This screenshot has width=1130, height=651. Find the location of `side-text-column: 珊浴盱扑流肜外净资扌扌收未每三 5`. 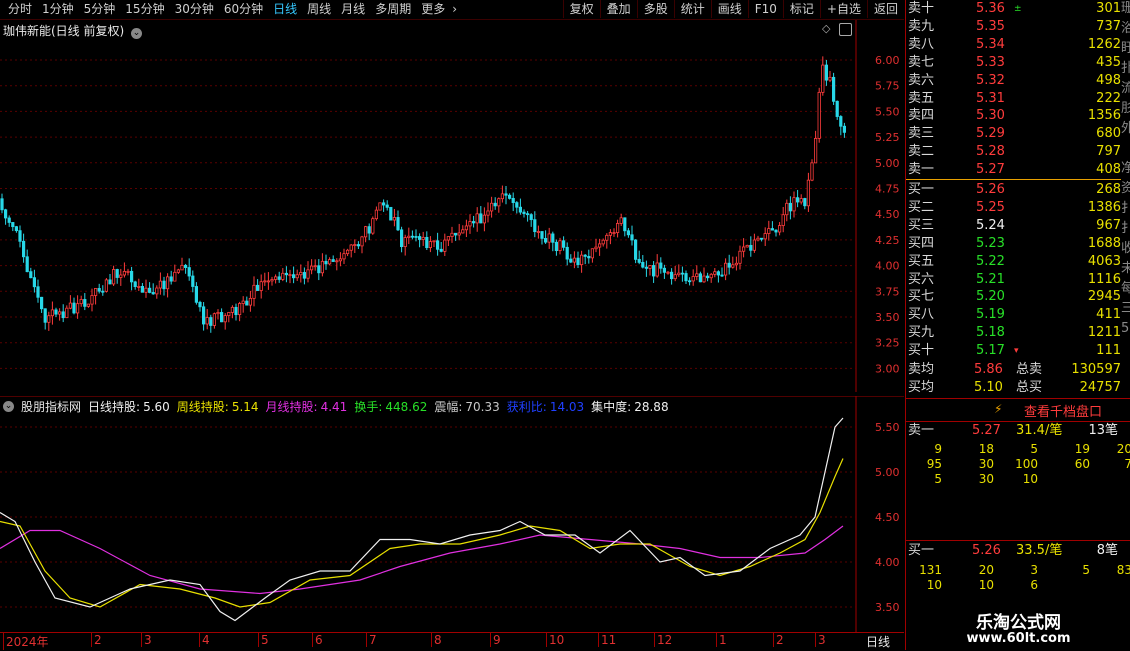

side-text-column: 珊浴盱扑流肜外净资扌扌收未每三 5 is located at coordinates (1125, 190).